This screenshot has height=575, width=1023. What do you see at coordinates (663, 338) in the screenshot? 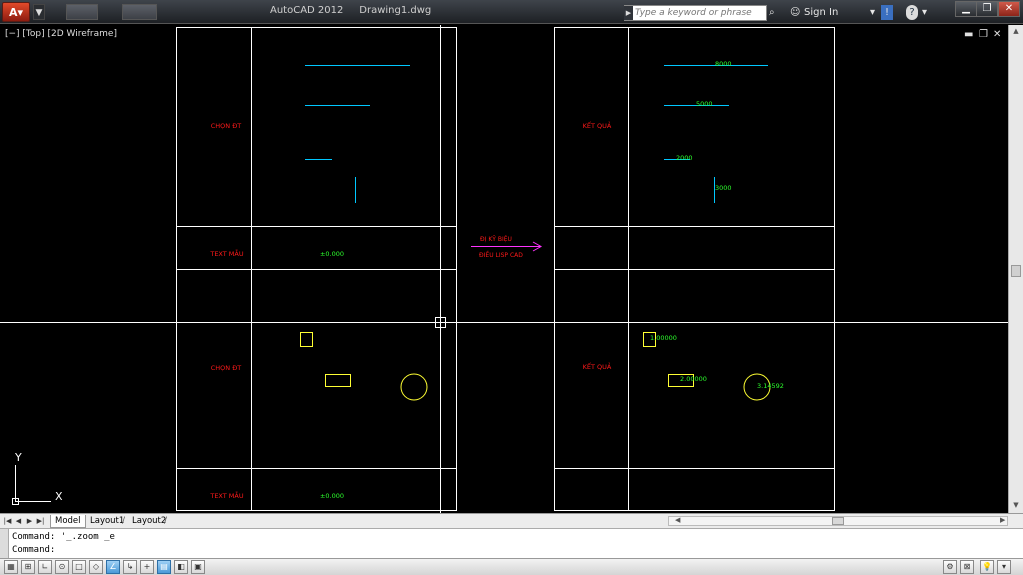
I see `area-square-text: 1.00000` at bounding box center [663, 338].